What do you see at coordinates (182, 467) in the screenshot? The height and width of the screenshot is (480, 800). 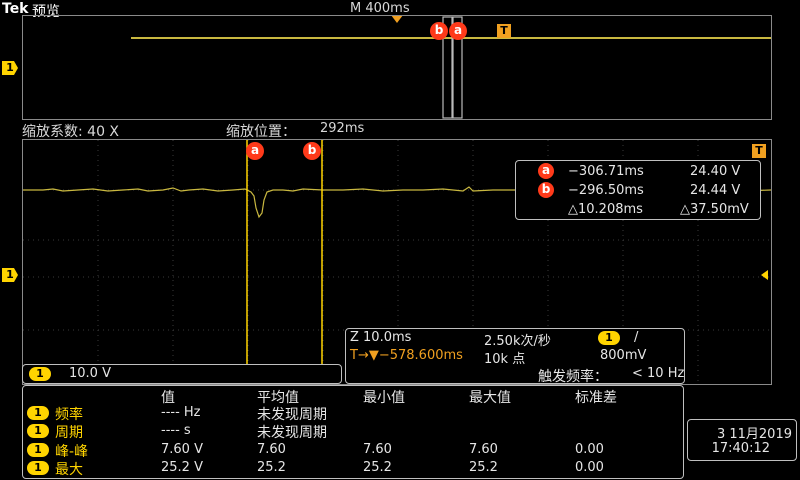 I see `measurement-value: 25.2 V` at bounding box center [182, 467].